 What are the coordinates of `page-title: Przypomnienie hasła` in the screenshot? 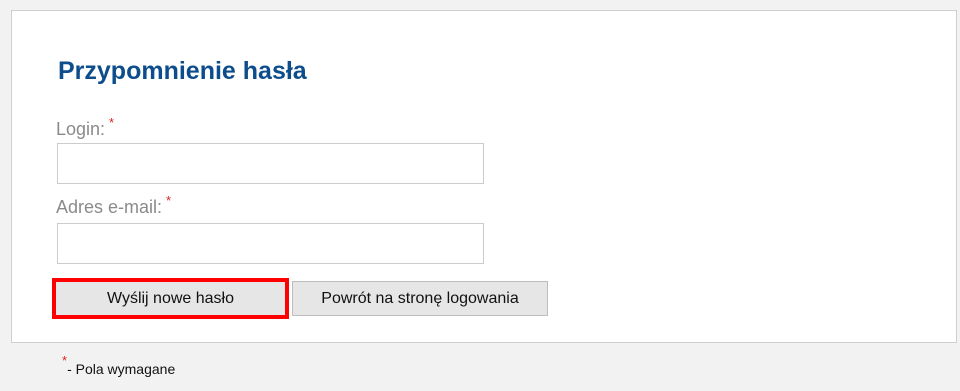 It's located at (182, 71).